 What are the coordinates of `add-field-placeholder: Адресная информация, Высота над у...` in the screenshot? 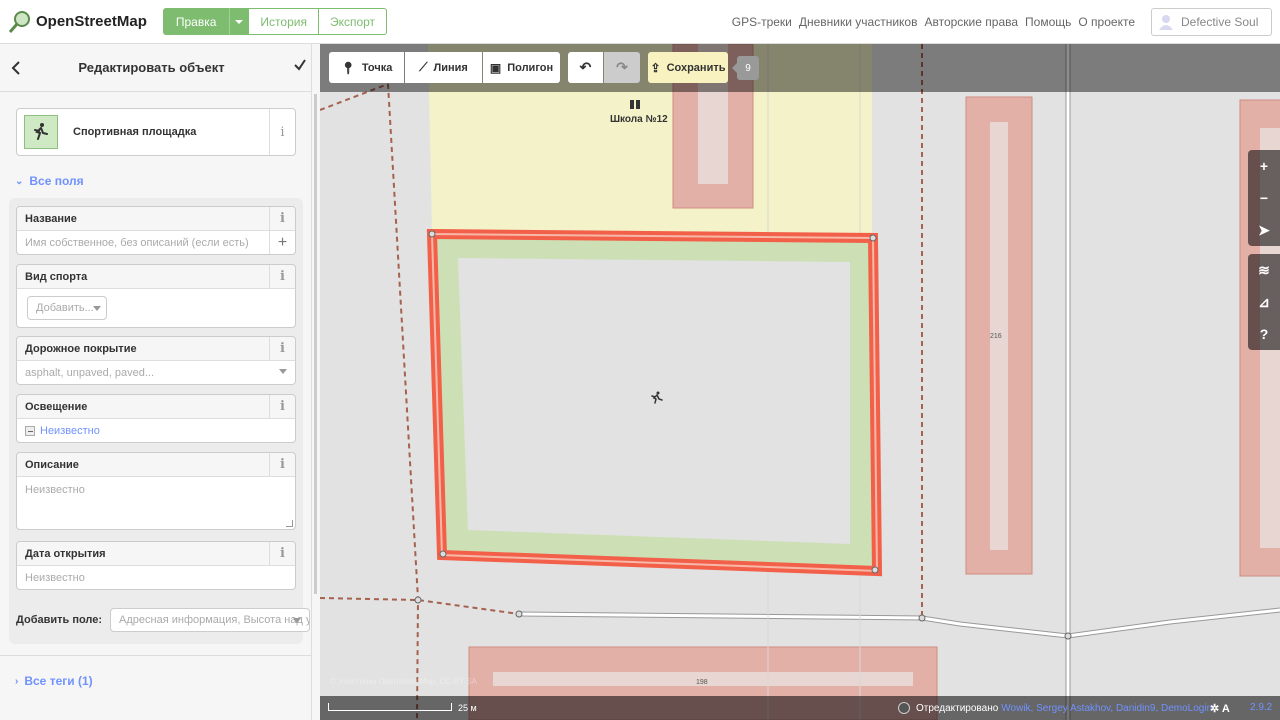 It's located at (215, 620).